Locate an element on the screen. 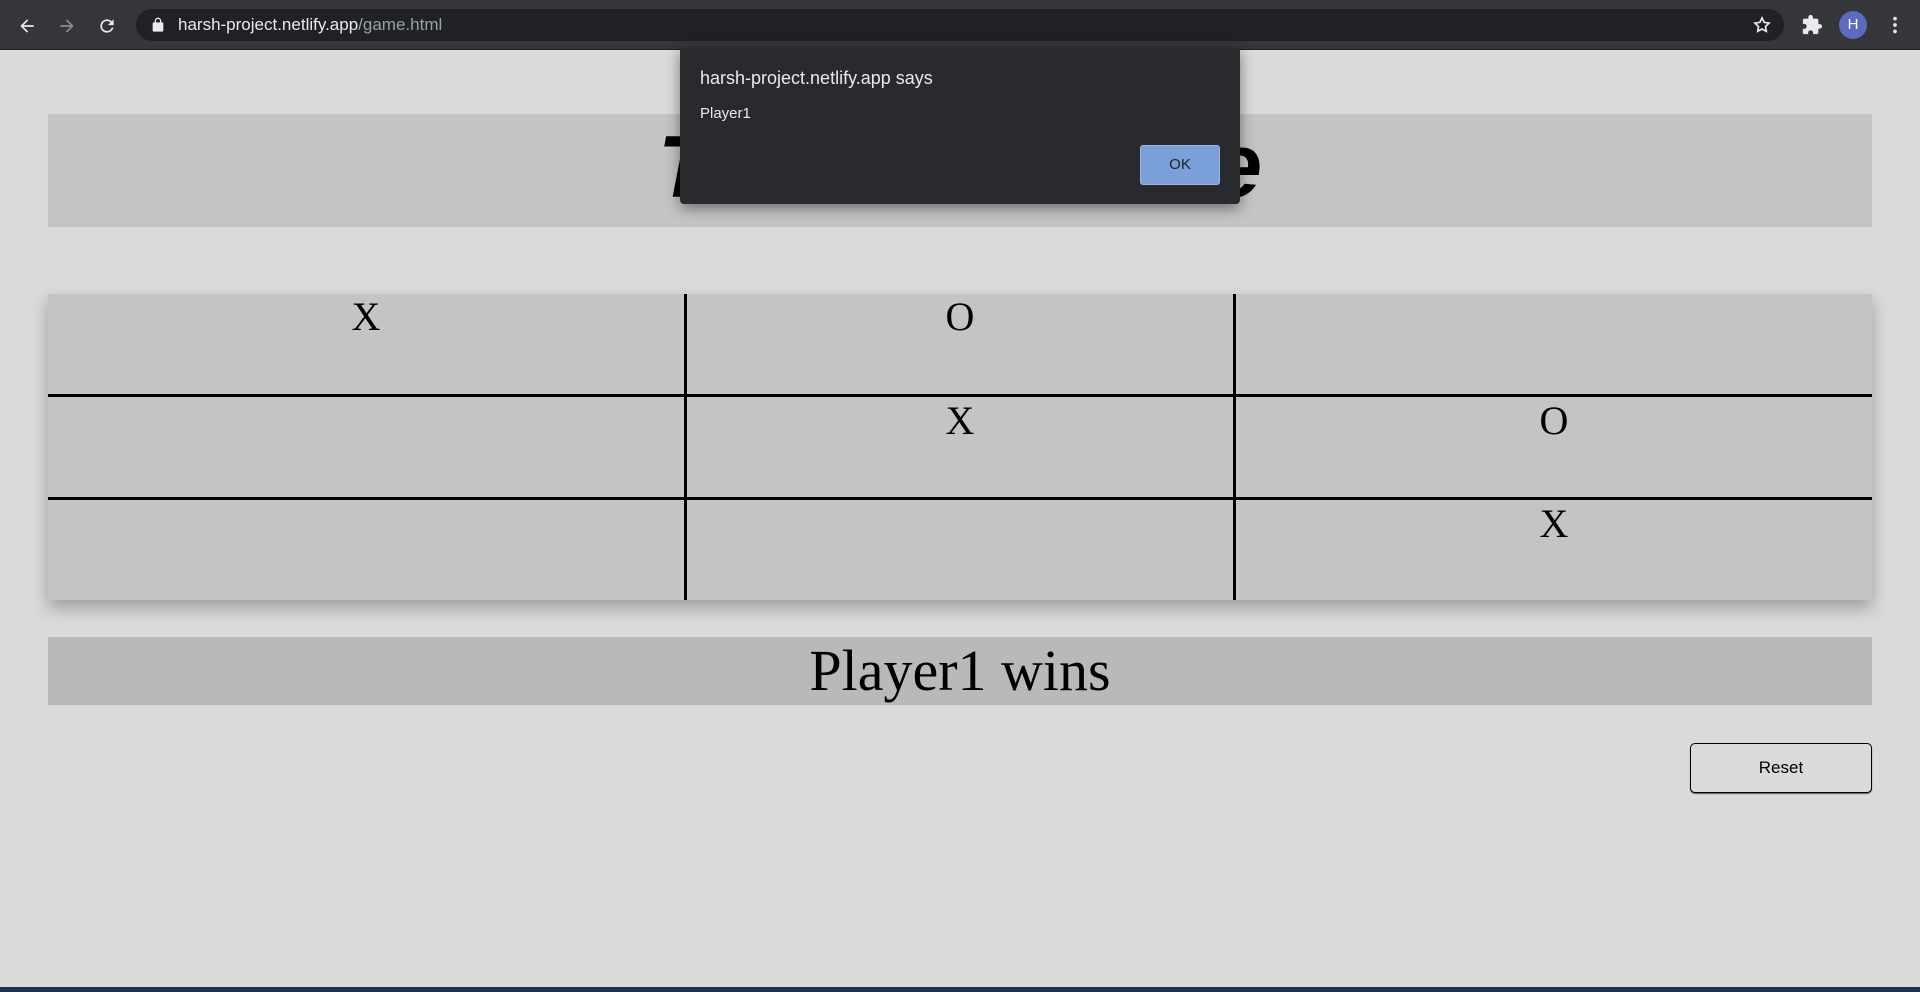 The image size is (1920, 992). url-host: harsh-project.netlify.app is located at coordinates (268, 24).